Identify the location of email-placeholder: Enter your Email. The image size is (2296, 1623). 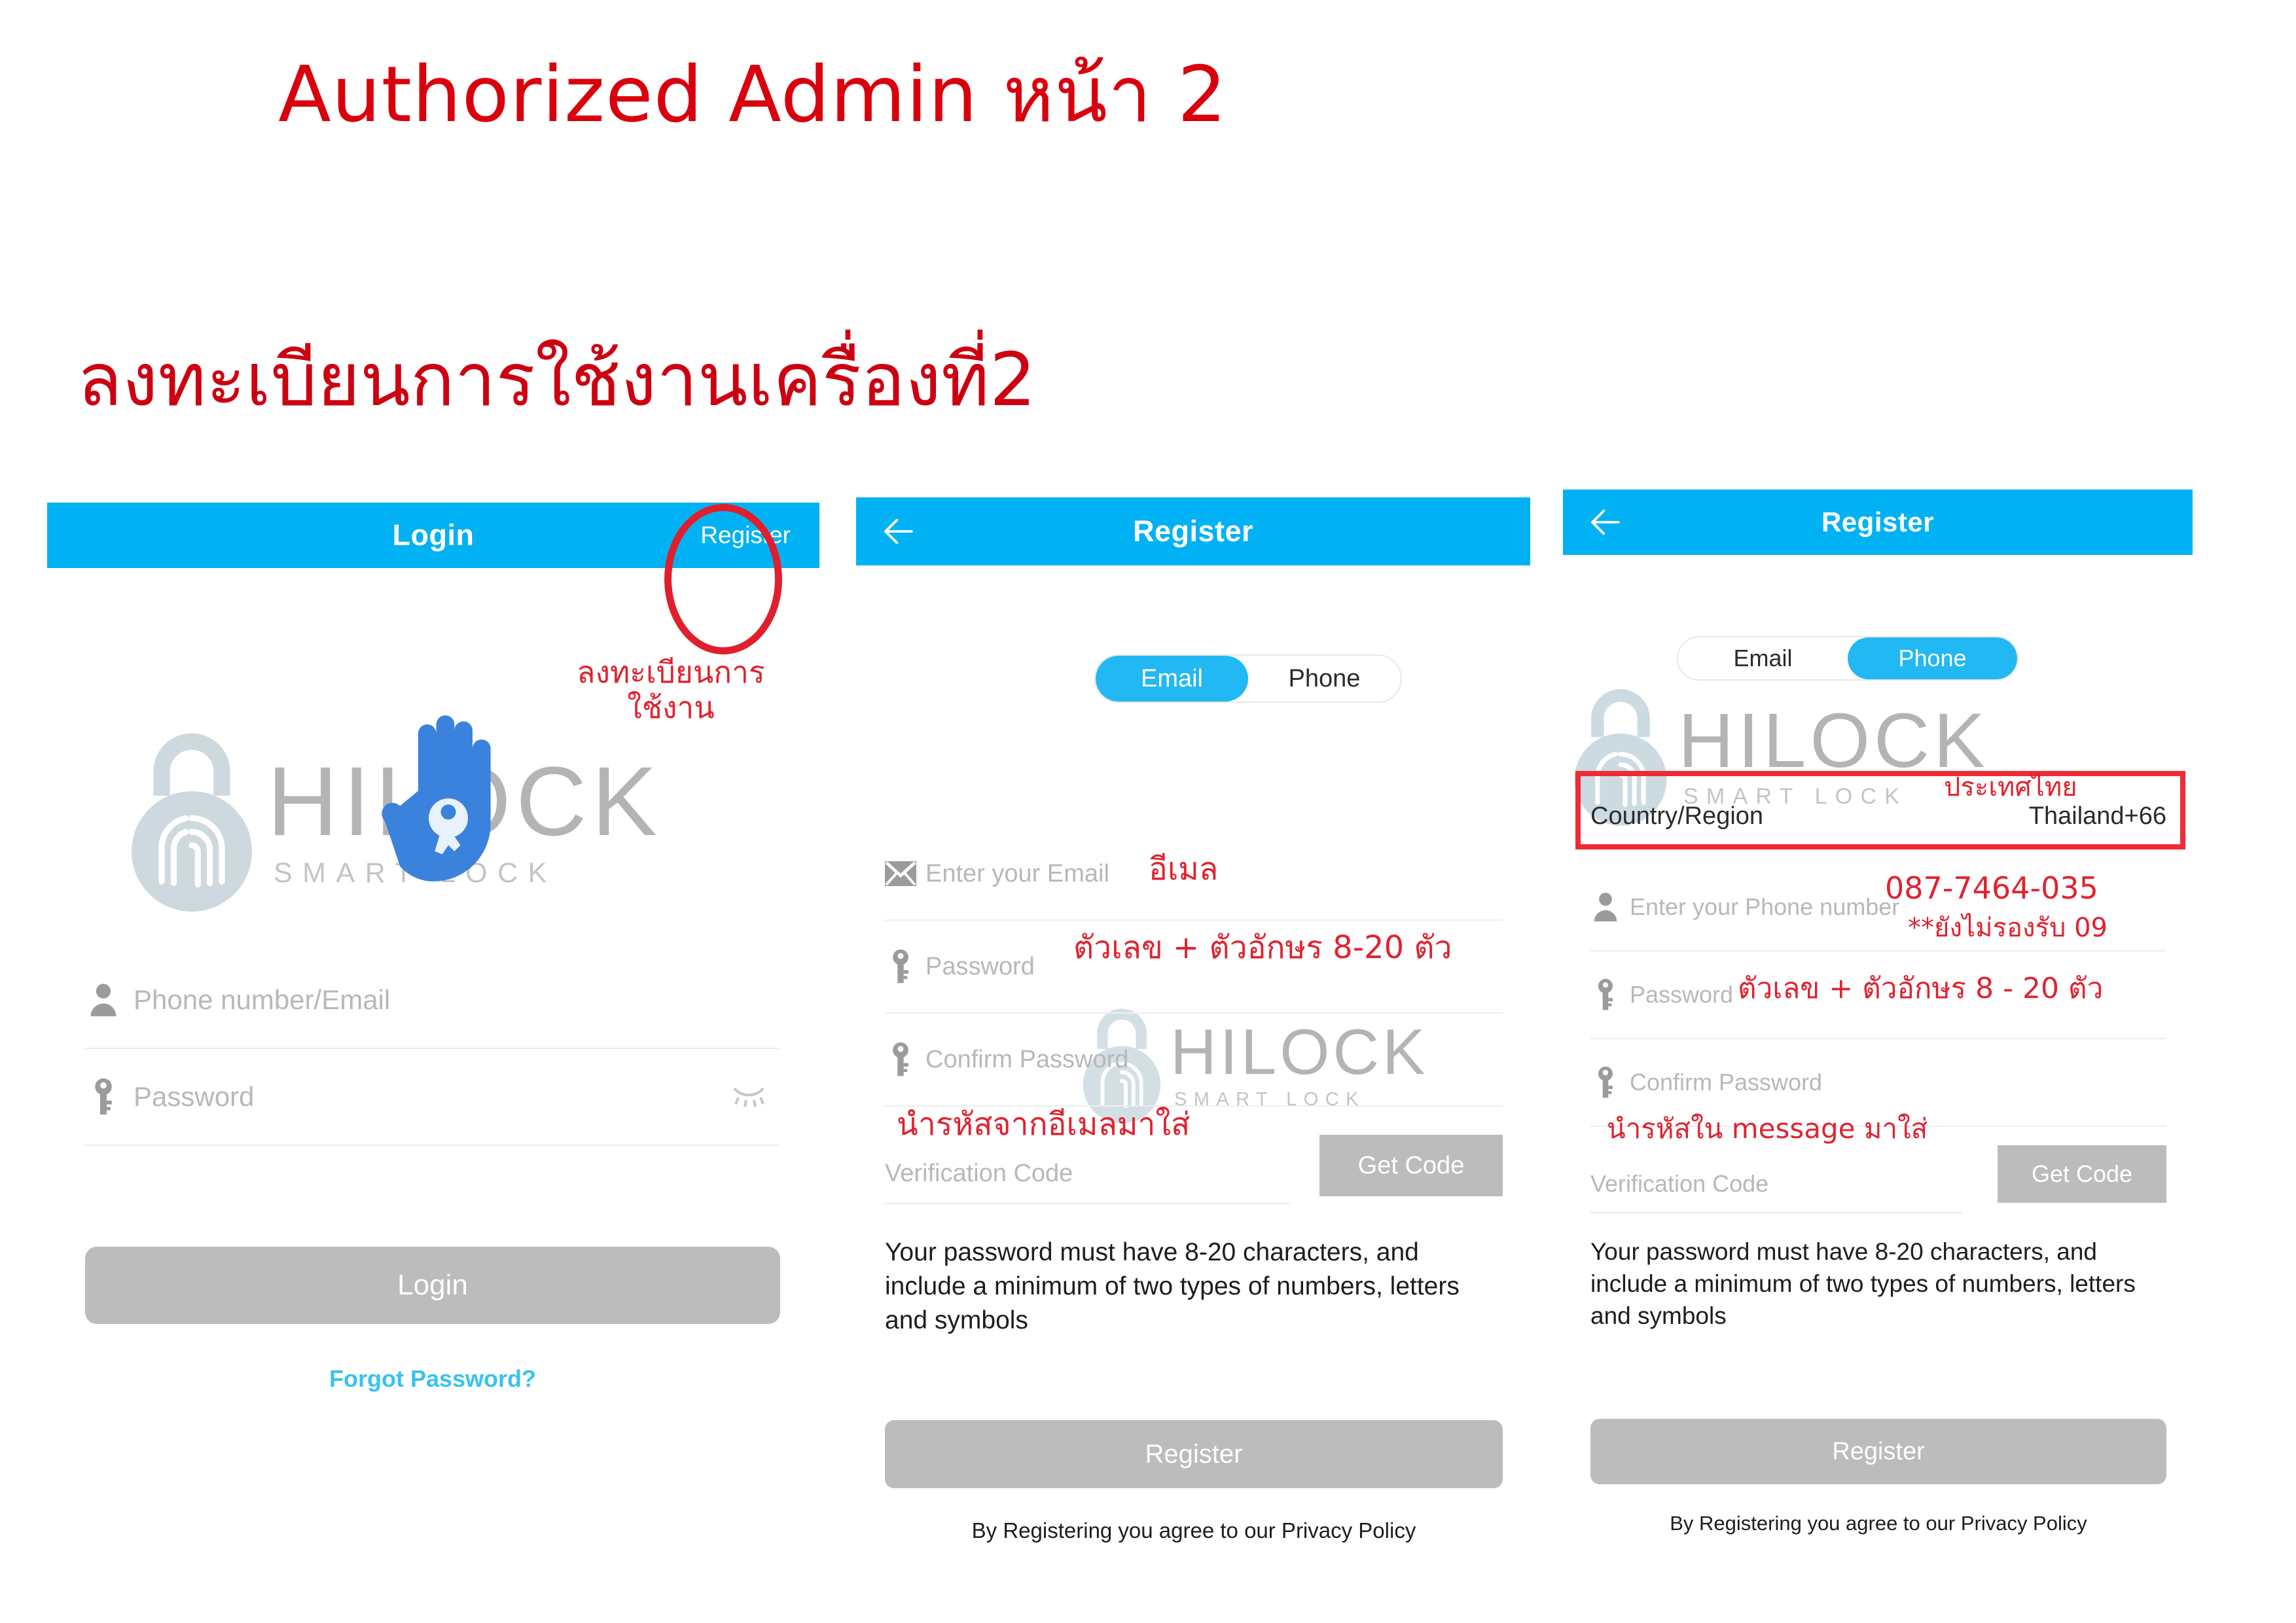
(1017, 873).